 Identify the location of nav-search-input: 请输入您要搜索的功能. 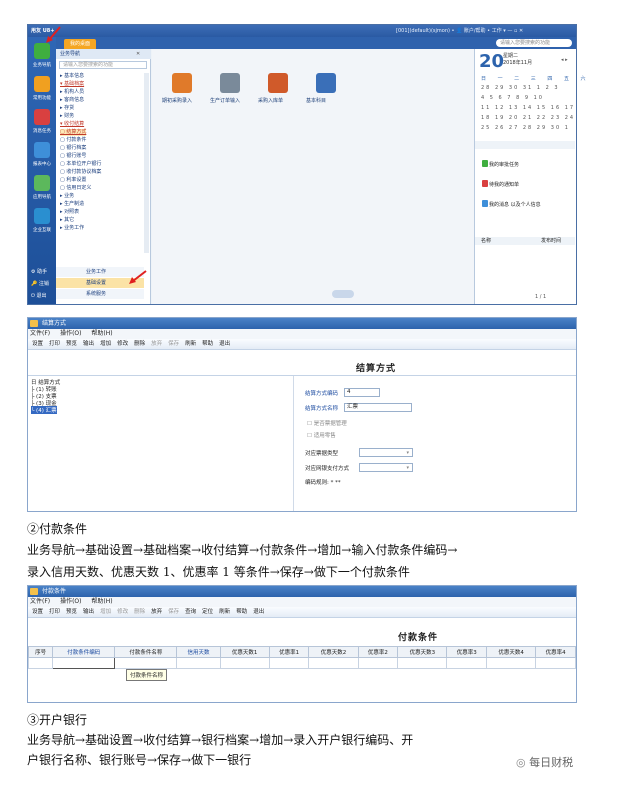
(103, 65).